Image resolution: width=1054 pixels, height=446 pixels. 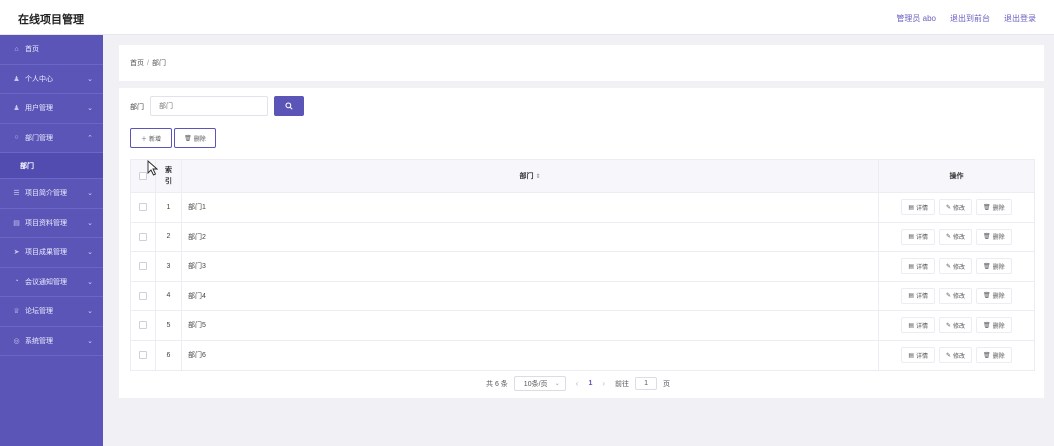 What do you see at coordinates (209, 106) in the screenshot?
I see `dept-search-input` at bounding box center [209, 106].